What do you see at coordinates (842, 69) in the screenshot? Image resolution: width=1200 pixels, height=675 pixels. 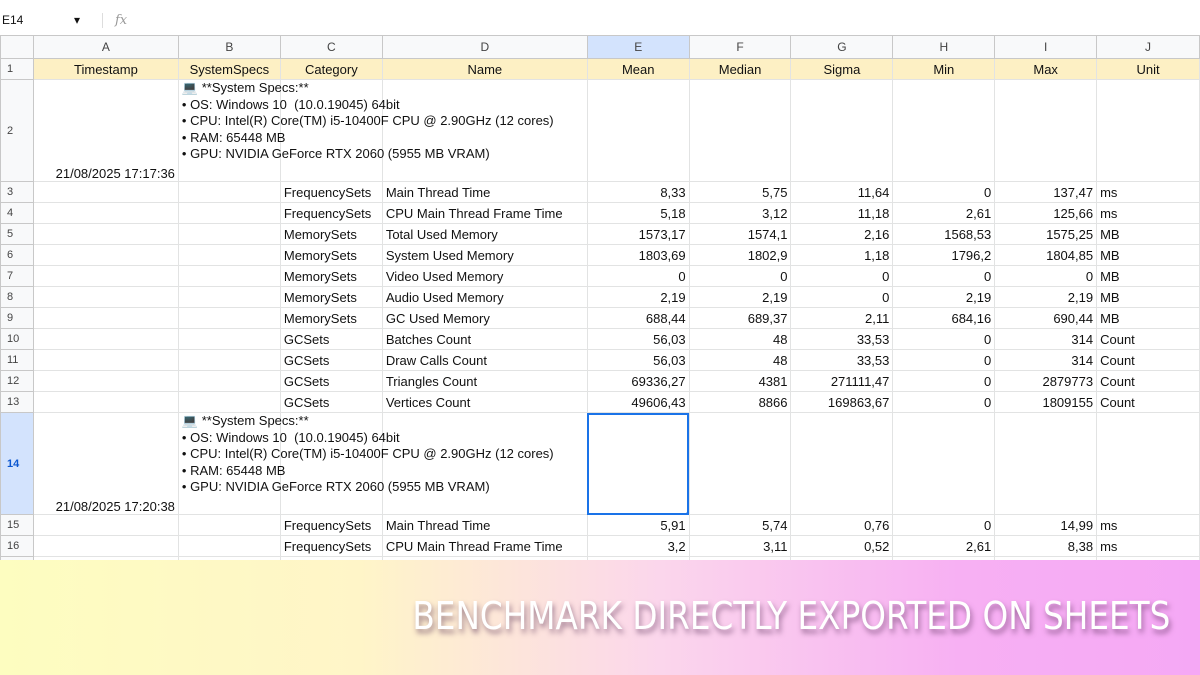 I see `header-cell: Sigma` at bounding box center [842, 69].